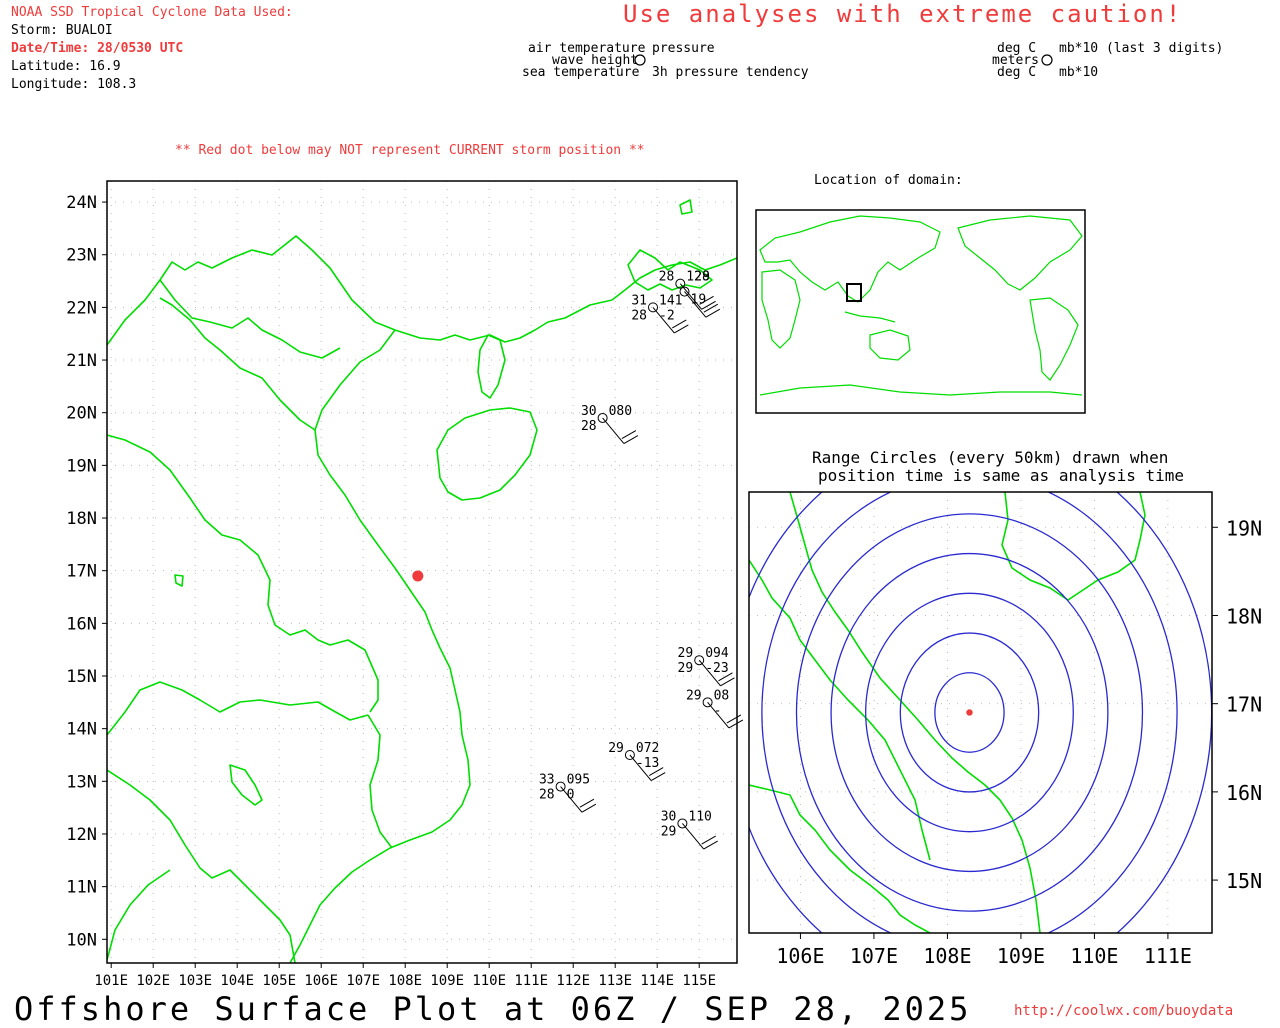 This screenshot has width=1280, height=1028. What do you see at coordinates (1073, 546) in the screenshot?
I see `range-coastline-hainan` at bounding box center [1073, 546].